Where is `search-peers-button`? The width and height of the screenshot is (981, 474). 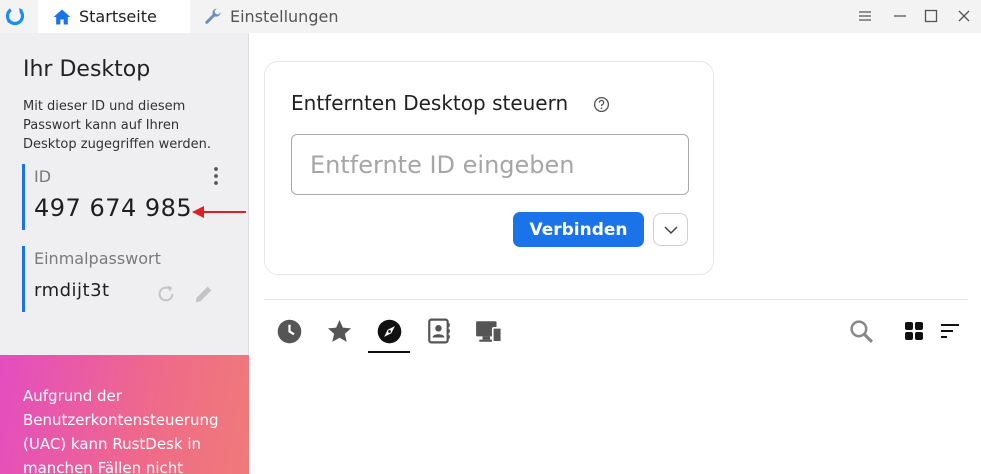
search-peers-button is located at coordinates (861, 331).